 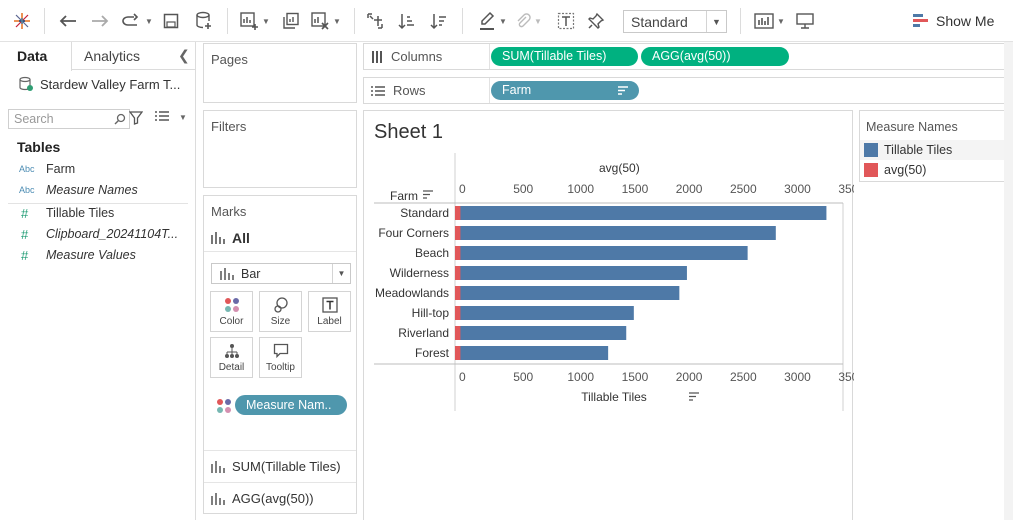 I want to click on duplicate-sheet-icon, so click(x=291, y=21).